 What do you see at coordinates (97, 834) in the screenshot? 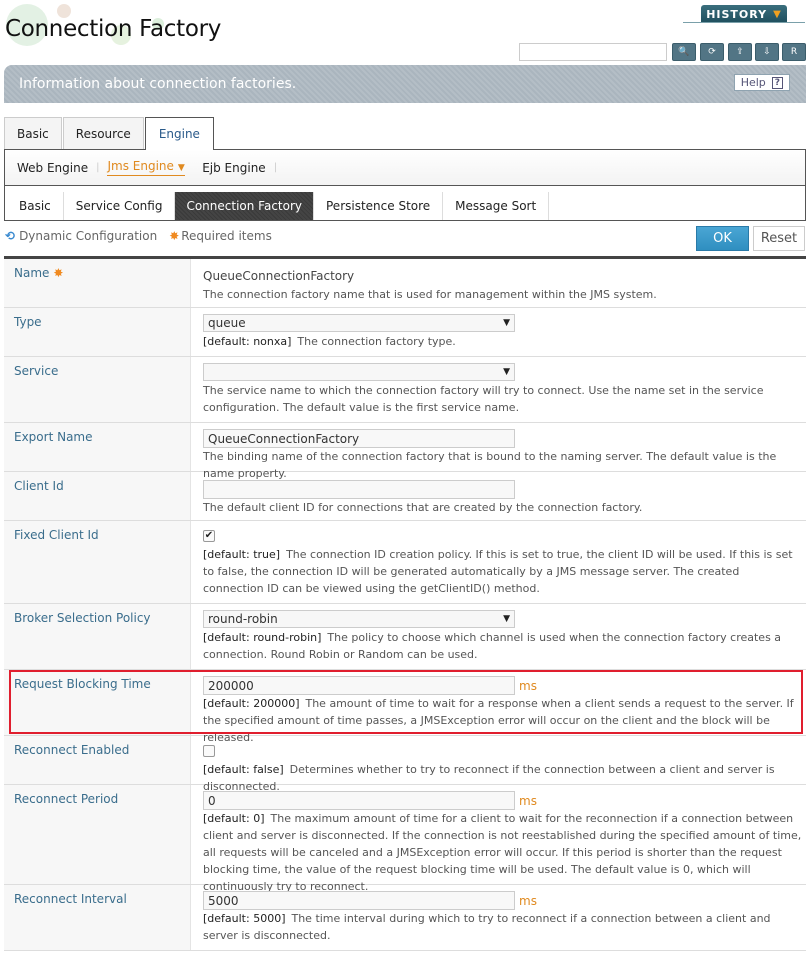
I see `field-label: Reconnect Period` at bounding box center [97, 834].